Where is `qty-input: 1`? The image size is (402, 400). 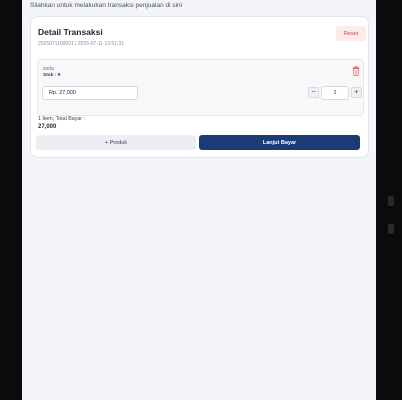 qty-input: 1 is located at coordinates (335, 93).